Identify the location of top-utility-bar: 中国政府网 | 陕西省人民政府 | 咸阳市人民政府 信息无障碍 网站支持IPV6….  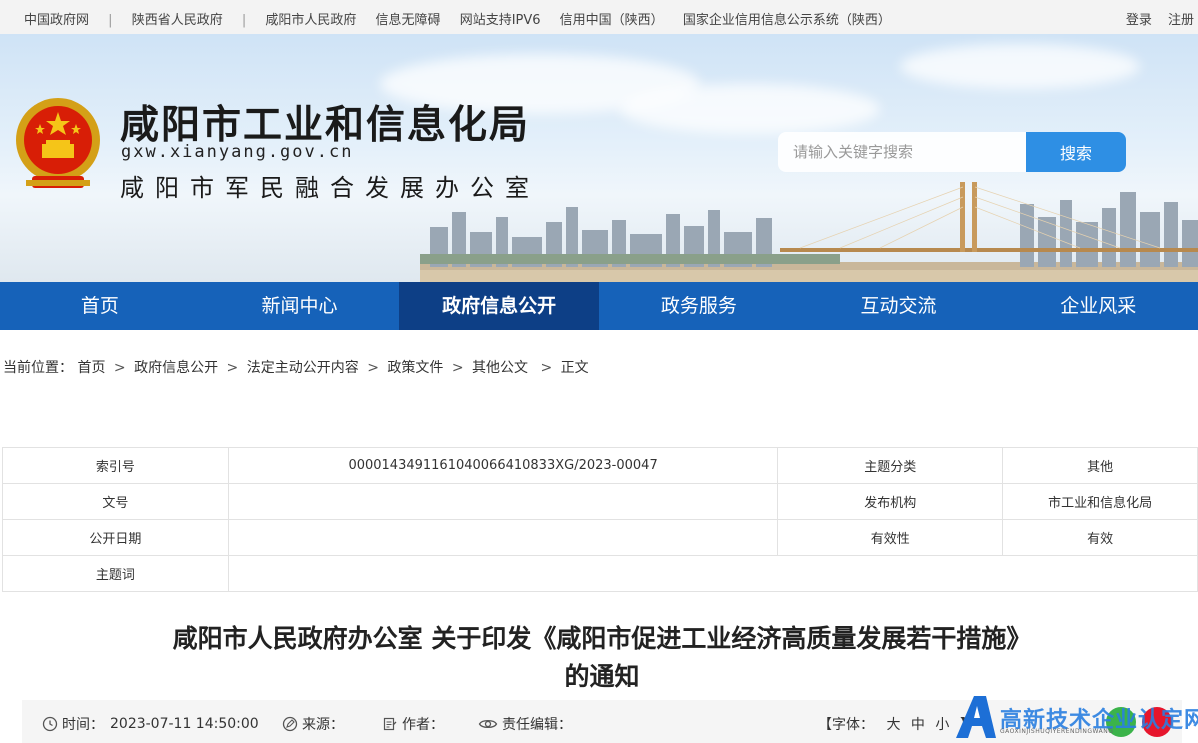
(599, 17).